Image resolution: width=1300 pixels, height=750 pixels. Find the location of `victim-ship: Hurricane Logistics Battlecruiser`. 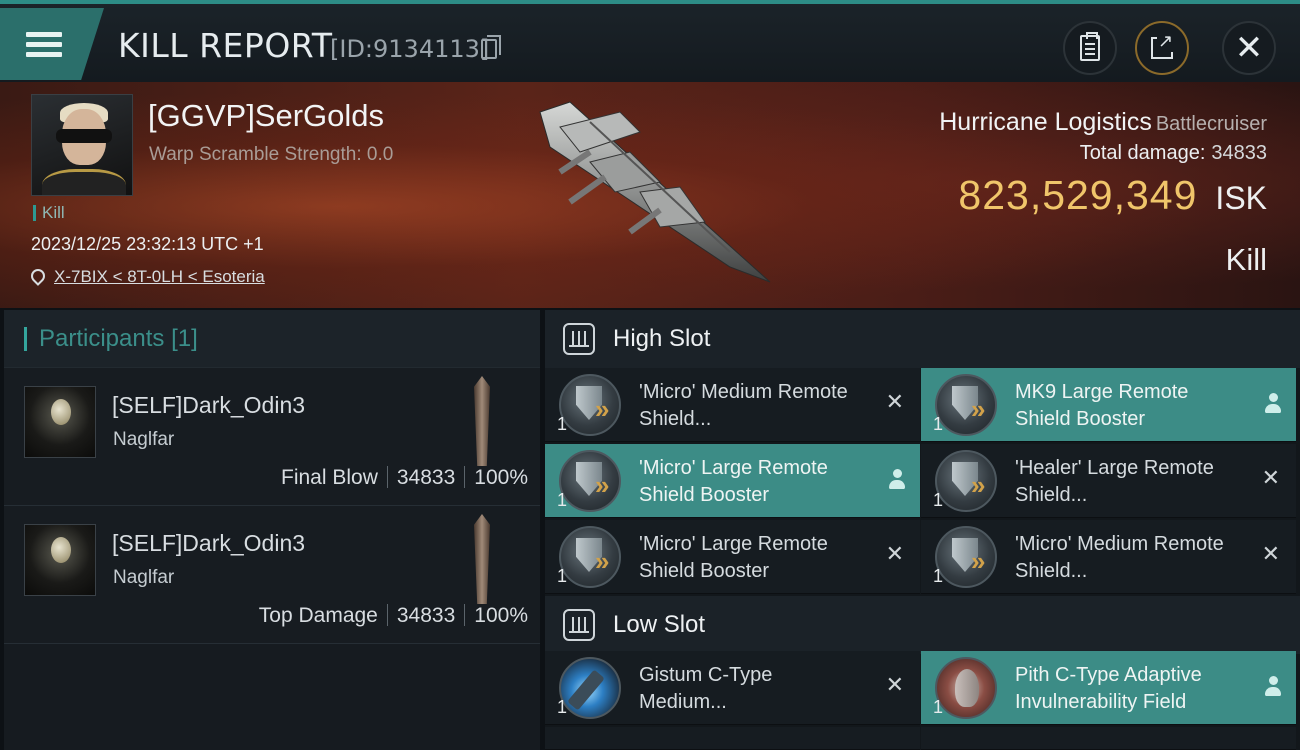

victim-ship: Hurricane Logistics Battlecruiser is located at coordinates (1103, 122).